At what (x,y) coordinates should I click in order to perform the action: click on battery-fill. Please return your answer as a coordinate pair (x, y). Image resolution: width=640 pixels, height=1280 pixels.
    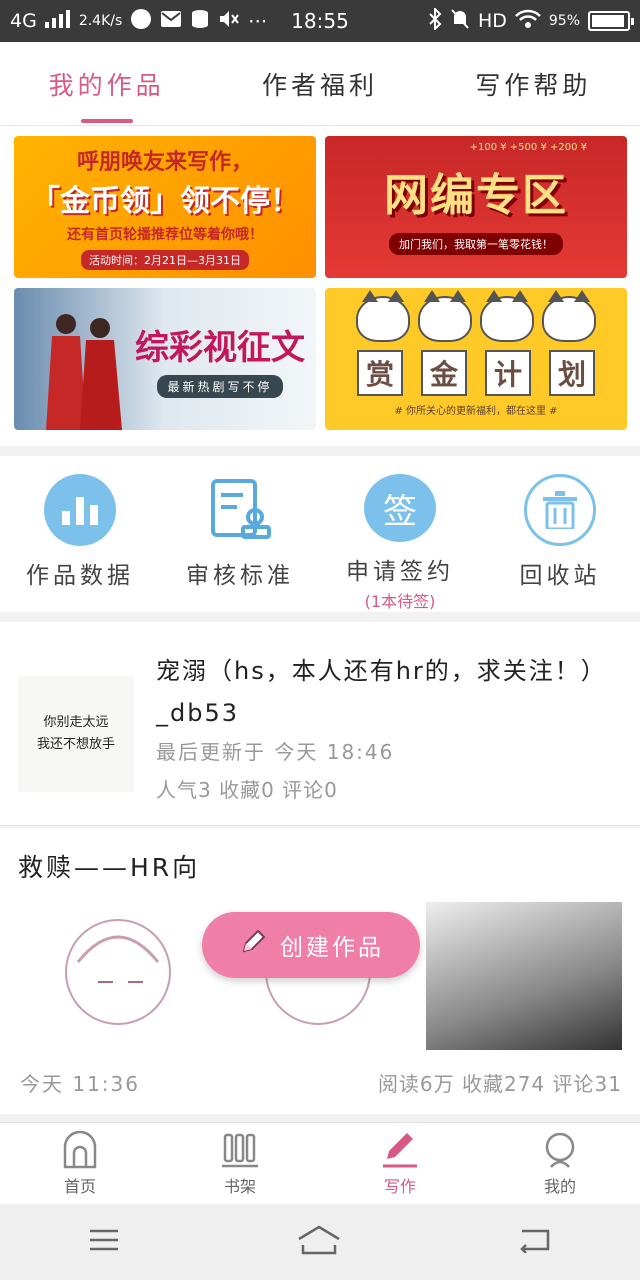
    Looking at the image, I should click on (608, 21).